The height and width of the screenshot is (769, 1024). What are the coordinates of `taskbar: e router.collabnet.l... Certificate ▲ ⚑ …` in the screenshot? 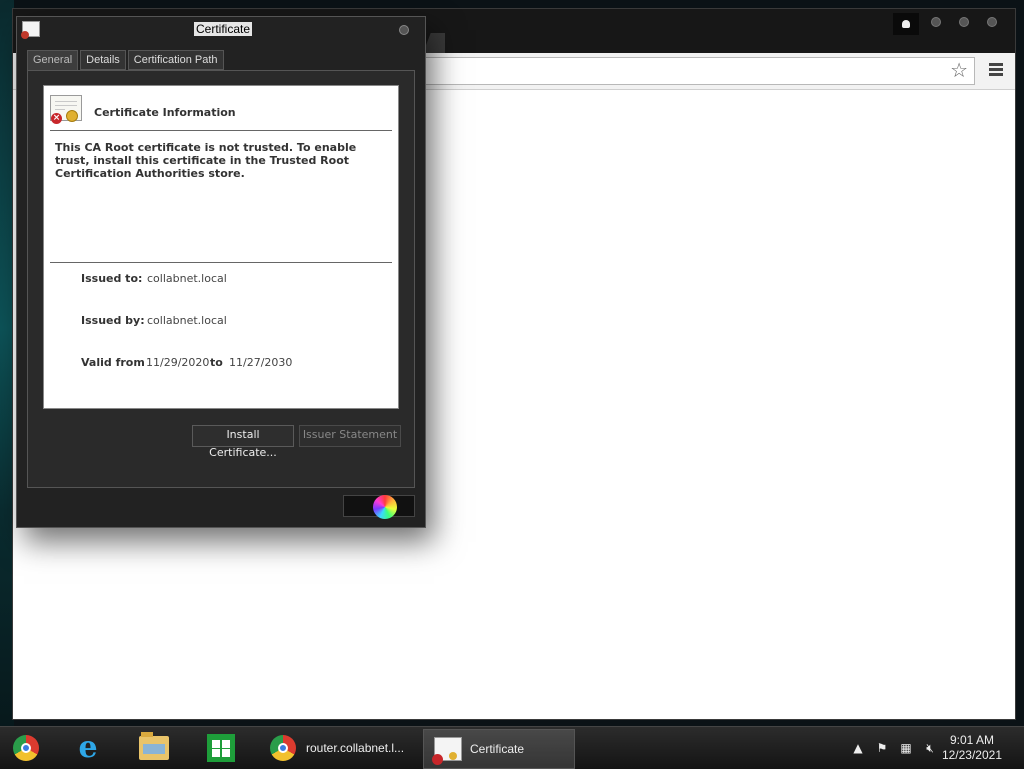 It's located at (512, 747).